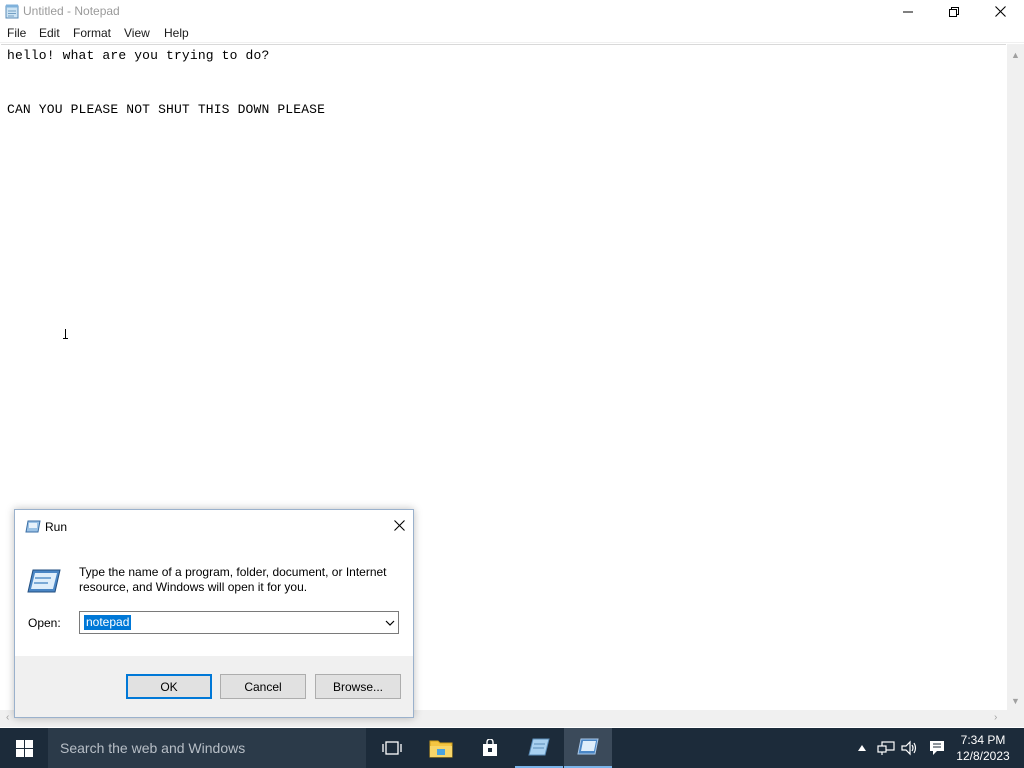 This screenshot has height=768, width=1024. I want to click on run-icon, so click(33, 526).